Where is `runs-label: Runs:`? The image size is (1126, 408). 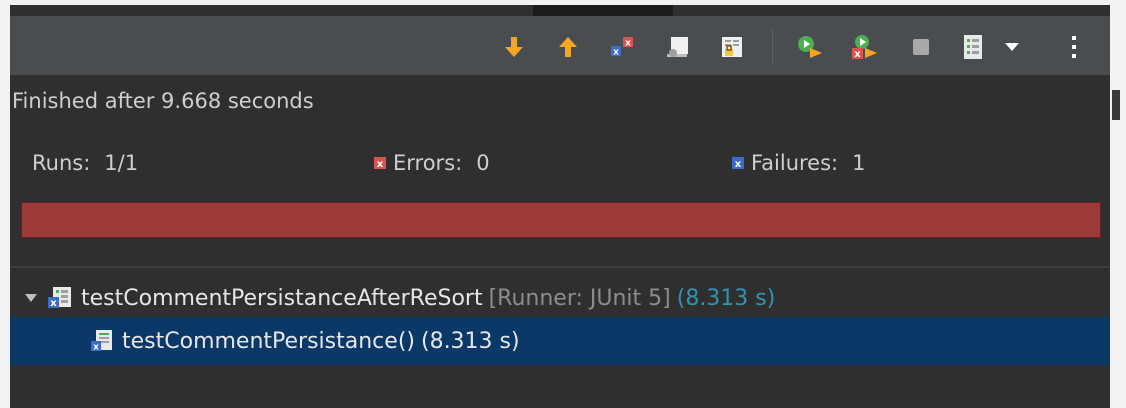
runs-label: Runs: is located at coordinates (61, 163).